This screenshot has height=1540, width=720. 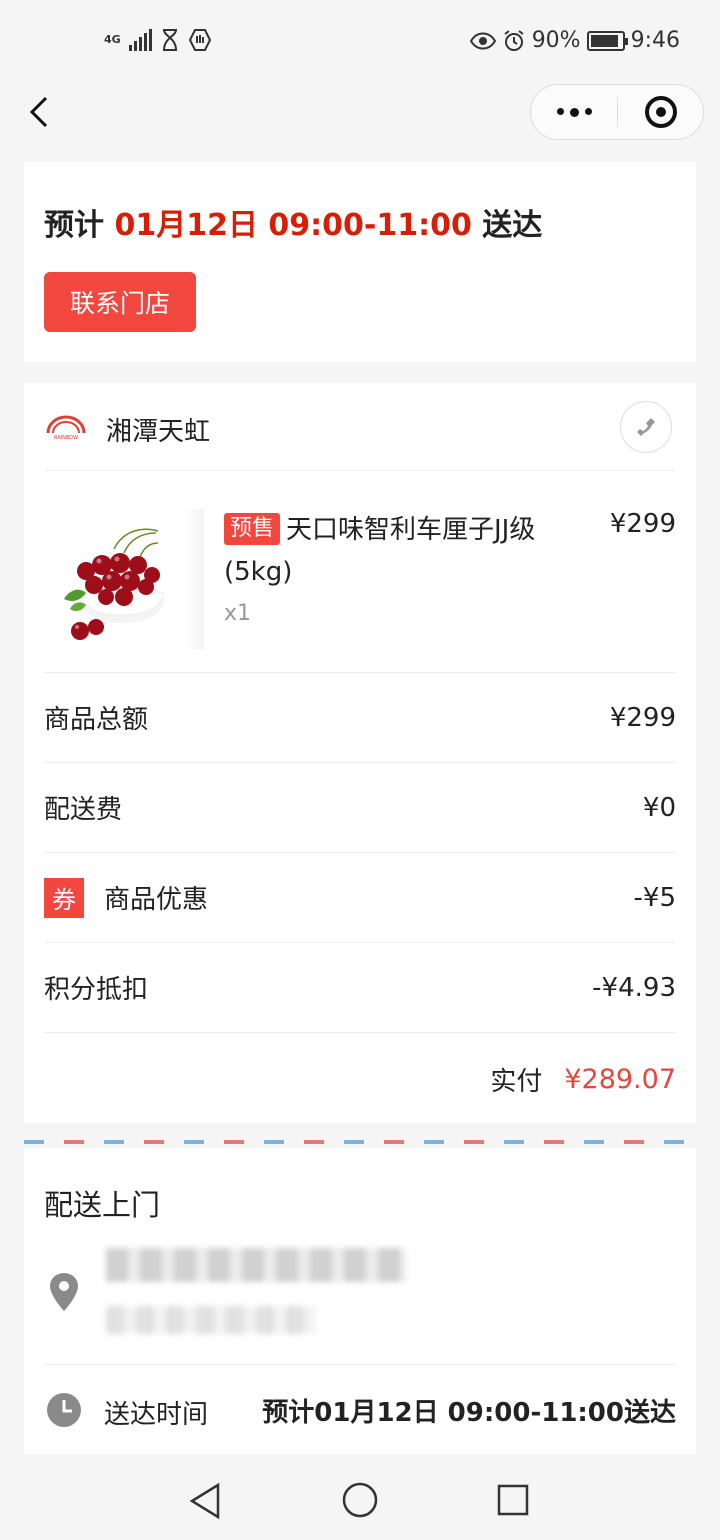 I want to click on rainbow-logo-icon: RAINBOW, so click(x=66, y=428).